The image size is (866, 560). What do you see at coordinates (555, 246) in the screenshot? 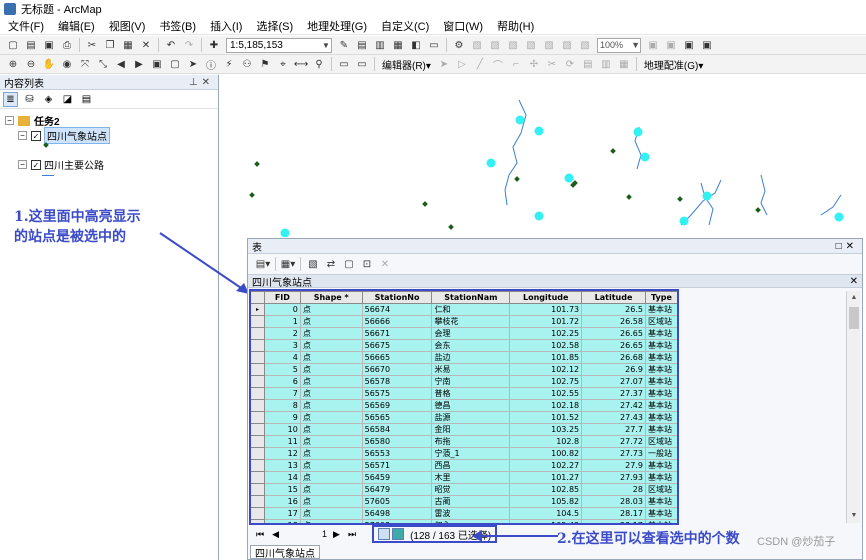
I see `table-window-titlebar: 表 □✕` at bounding box center [555, 246].